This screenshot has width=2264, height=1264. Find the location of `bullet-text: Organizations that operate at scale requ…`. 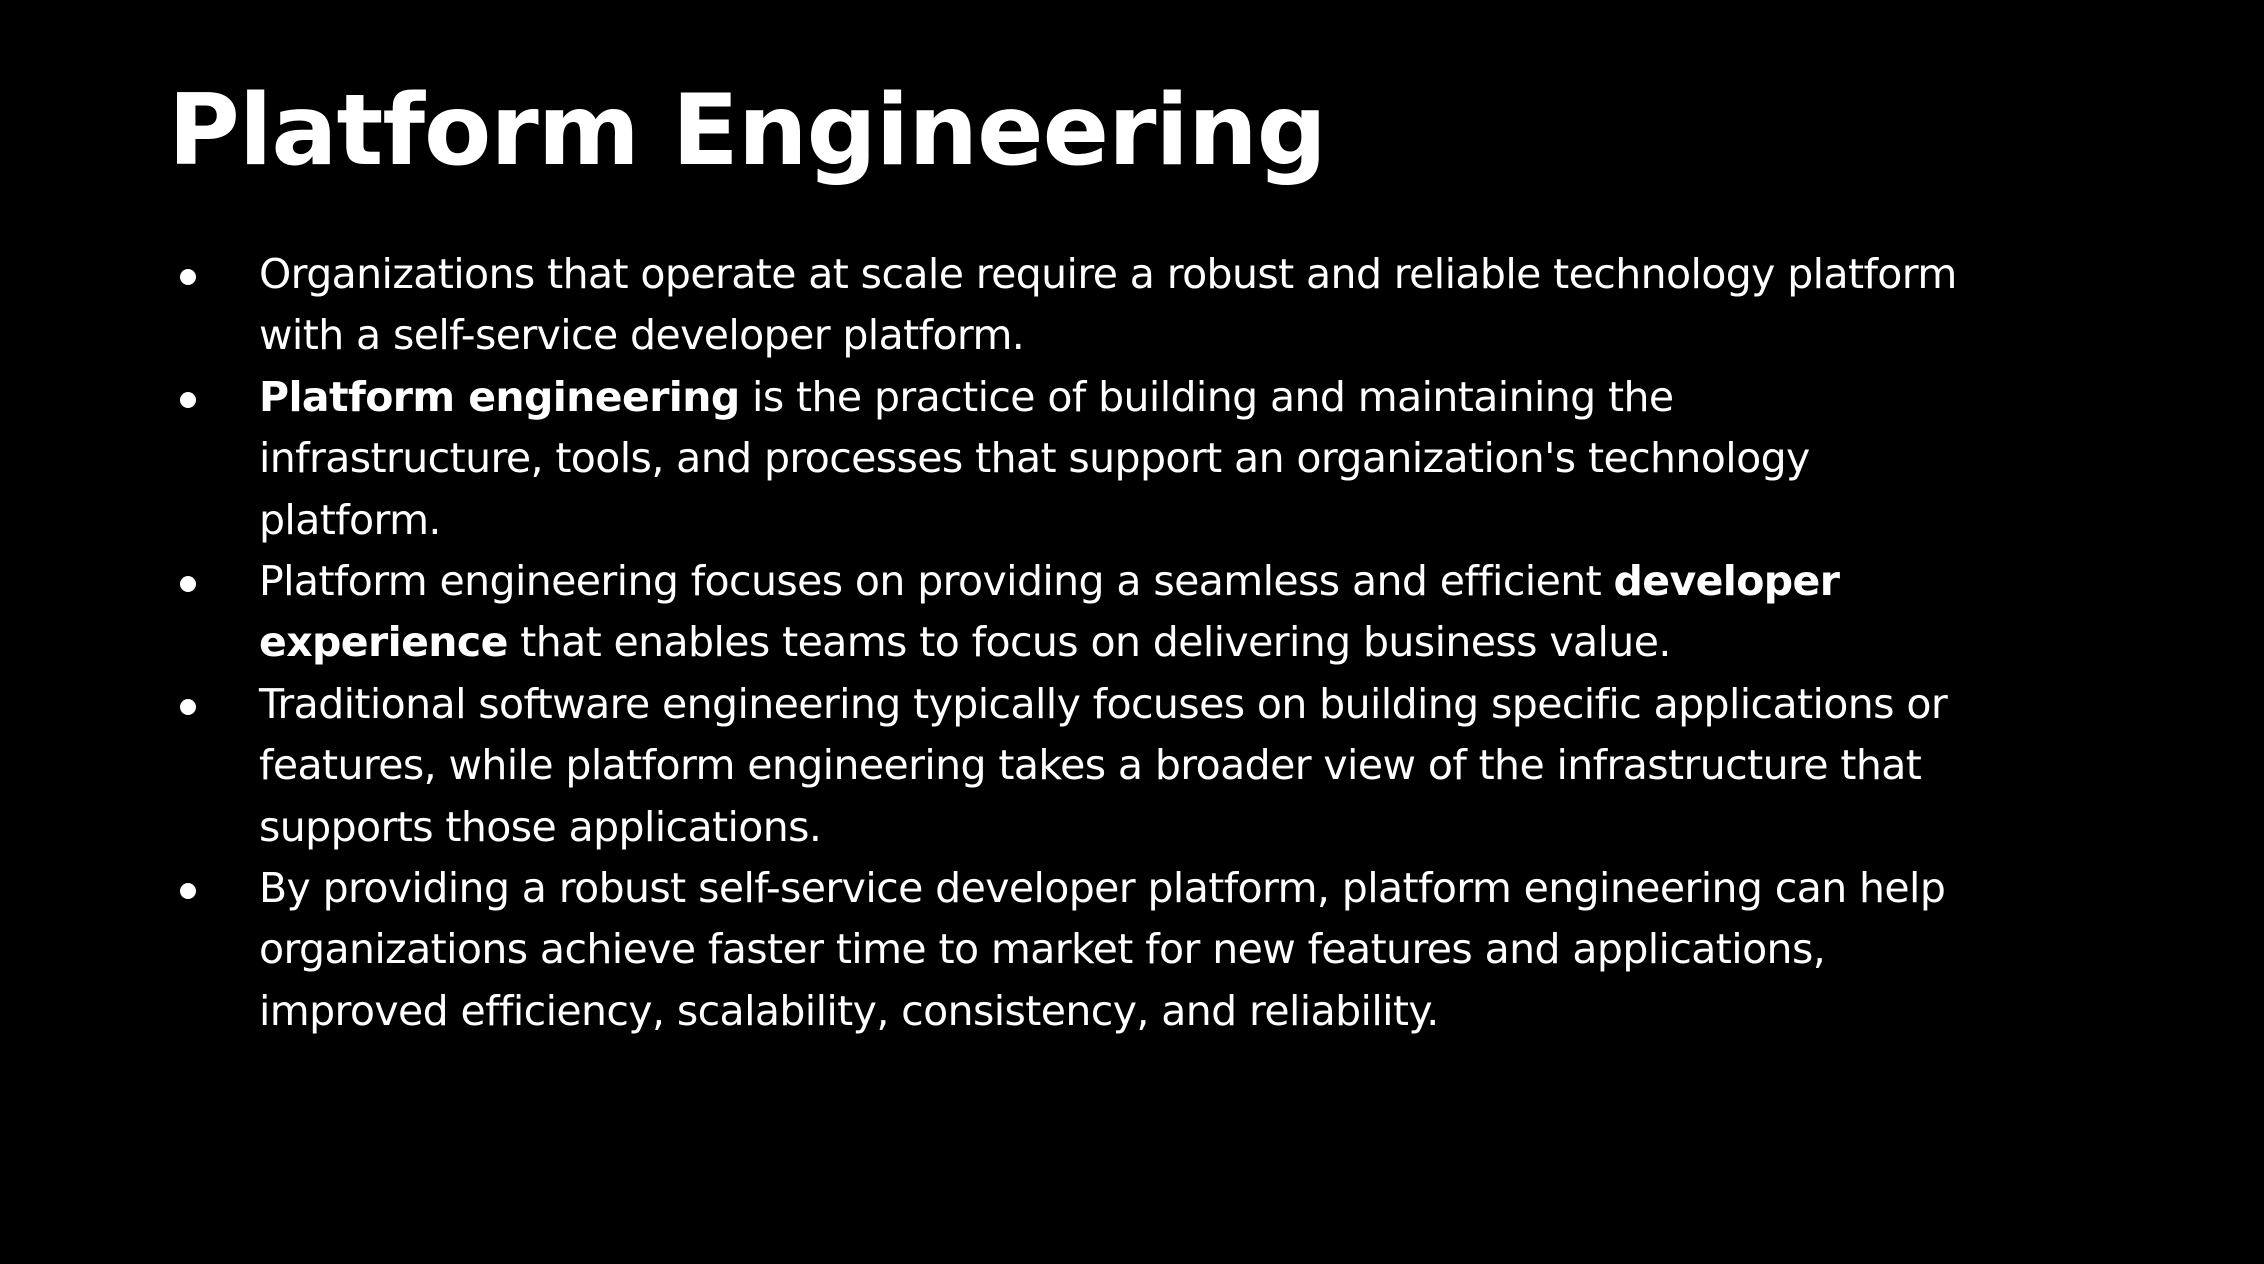

bullet-text: Organizations that operate at scale requ… is located at coordinates (1108, 305).